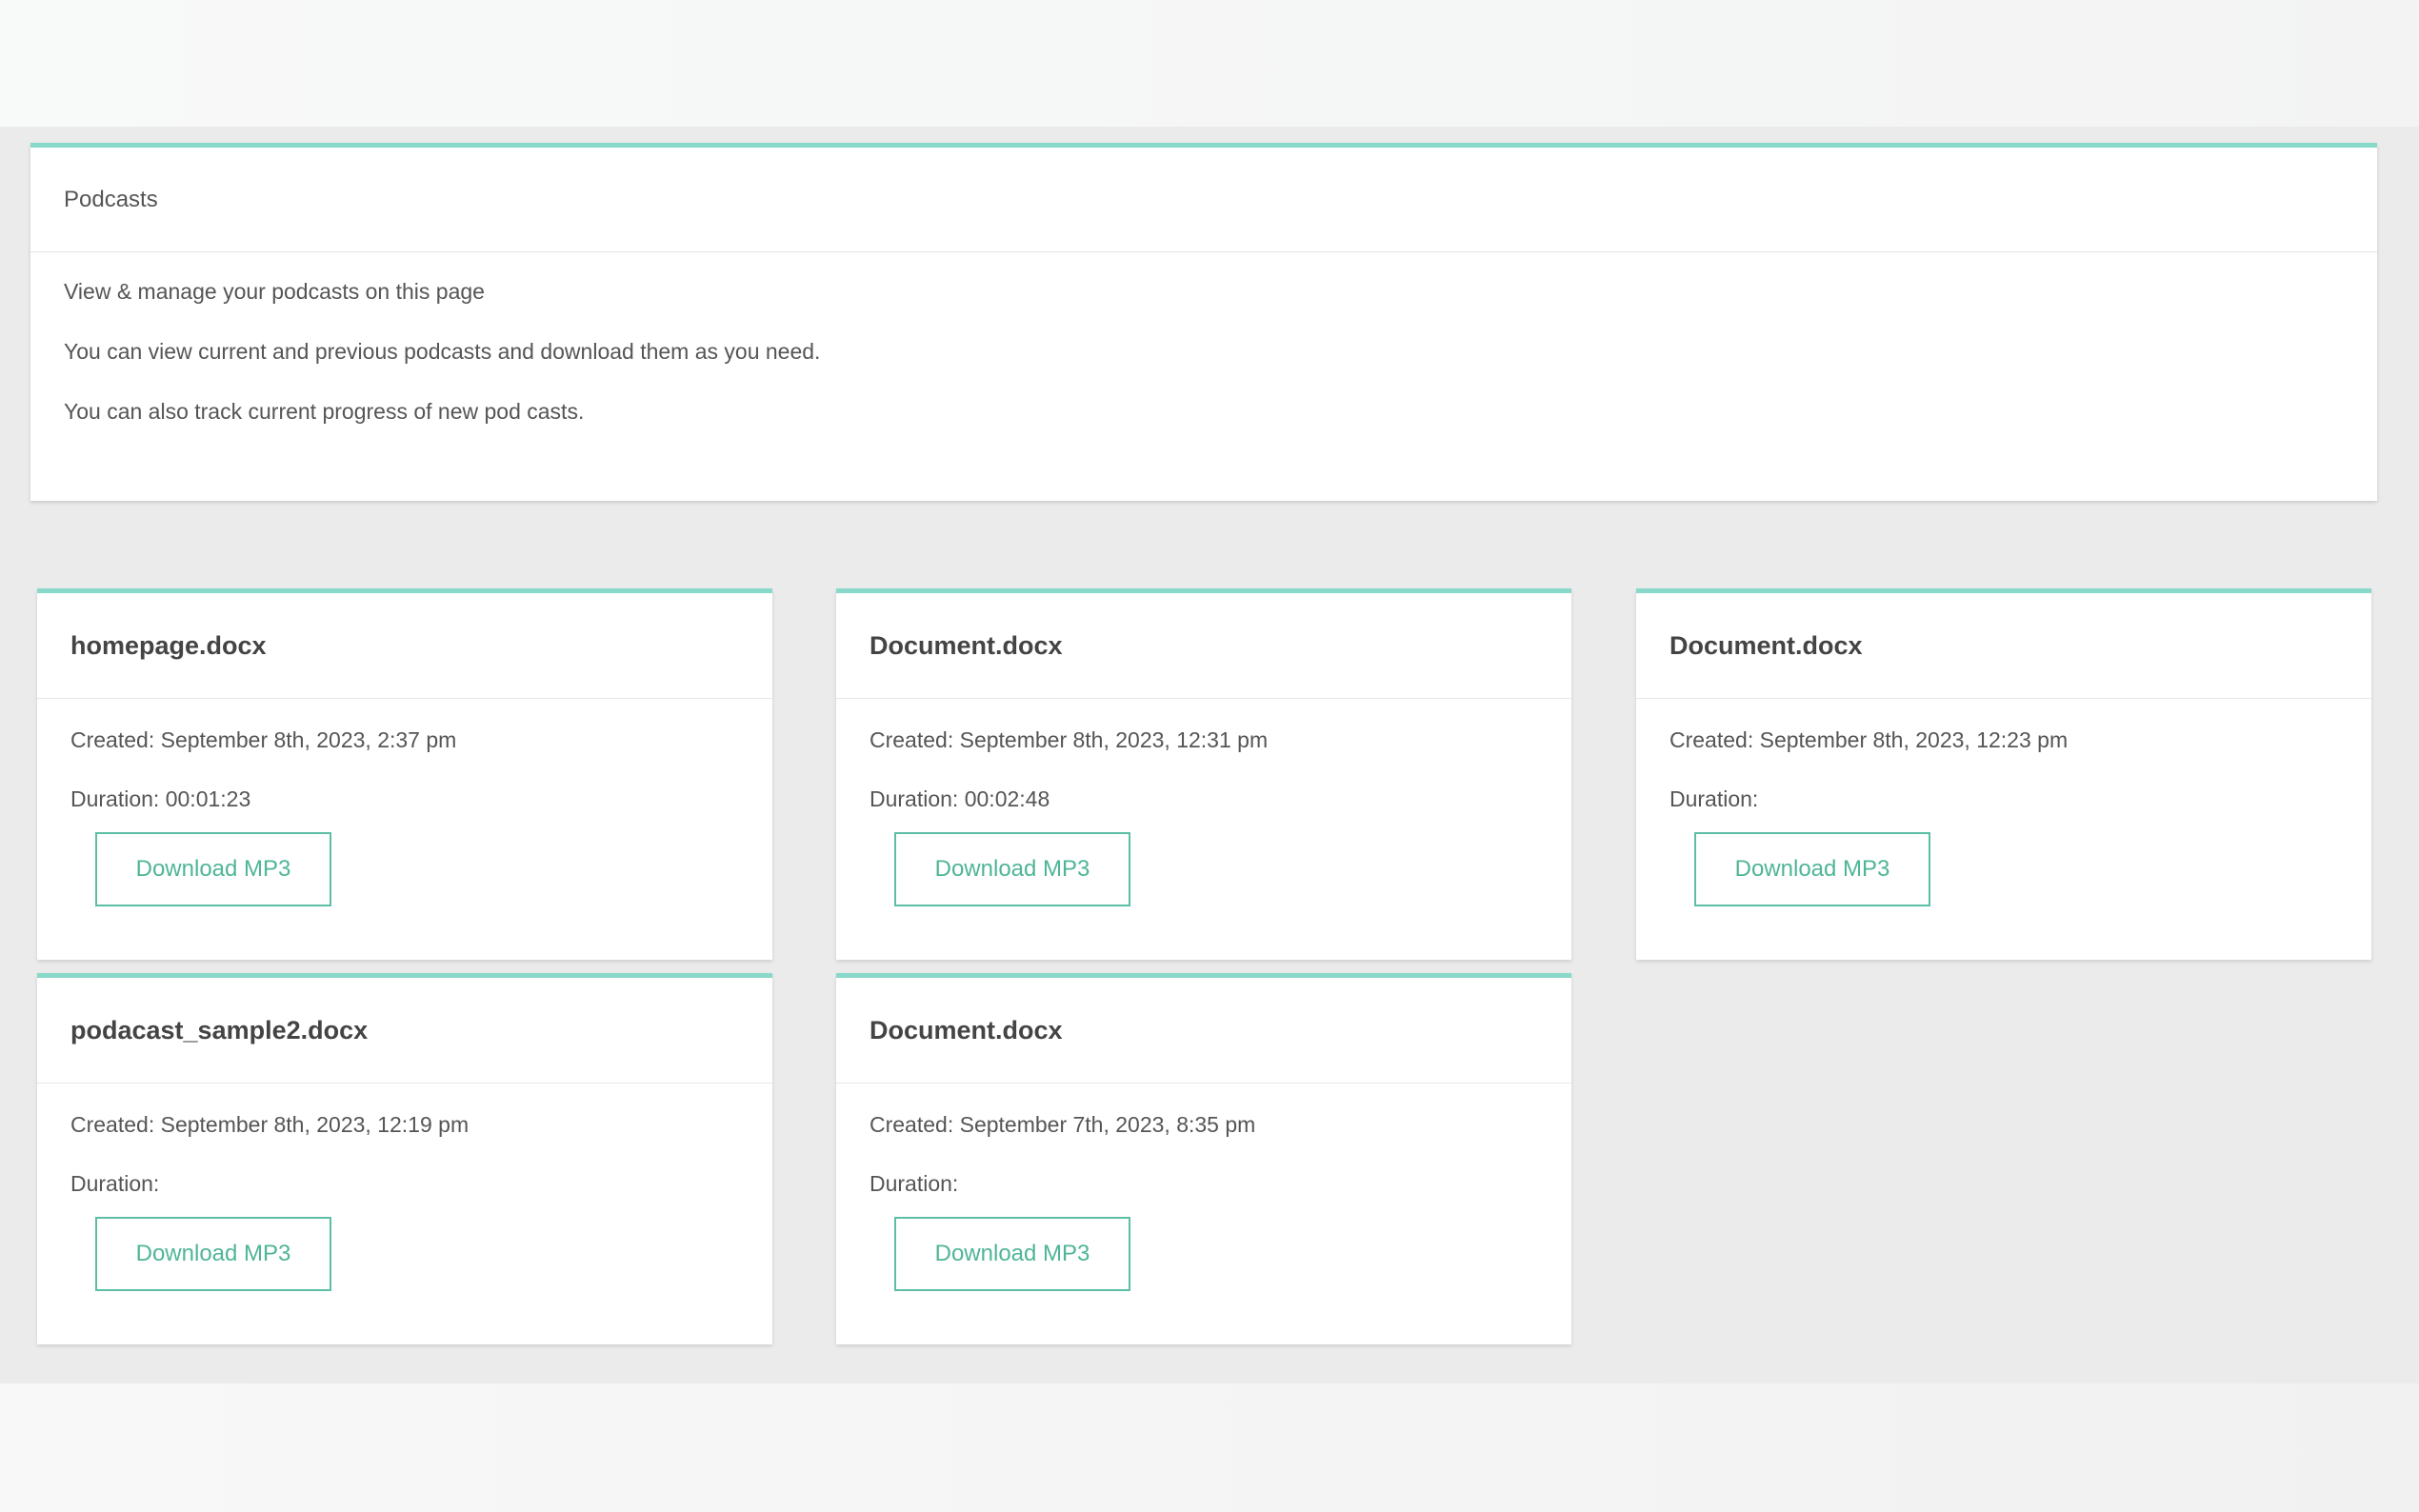 This screenshot has width=2419, height=1512. I want to click on bottom-band, so click(1209, 1447).